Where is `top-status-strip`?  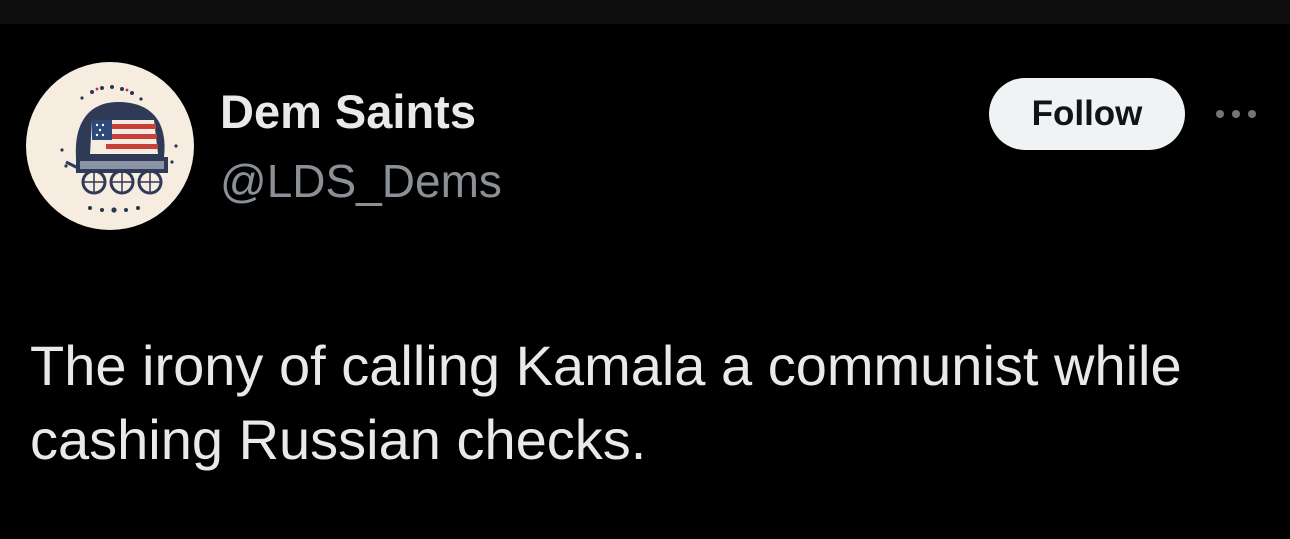
top-status-strip is located at coordinates (645, 12).